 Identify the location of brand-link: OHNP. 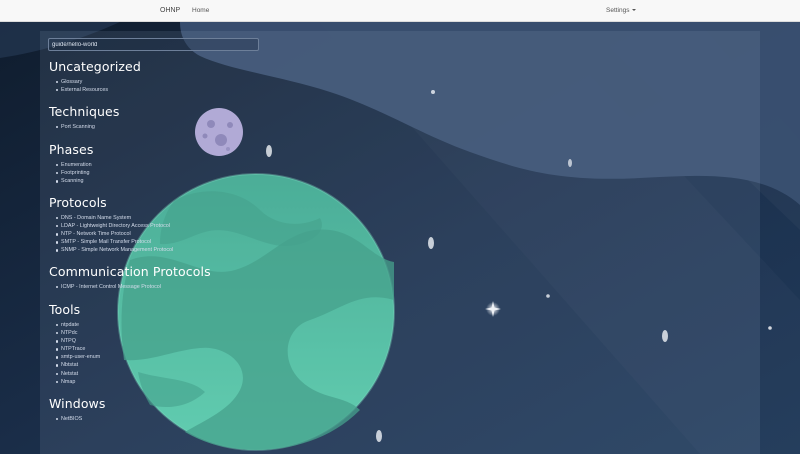
(170, 10).